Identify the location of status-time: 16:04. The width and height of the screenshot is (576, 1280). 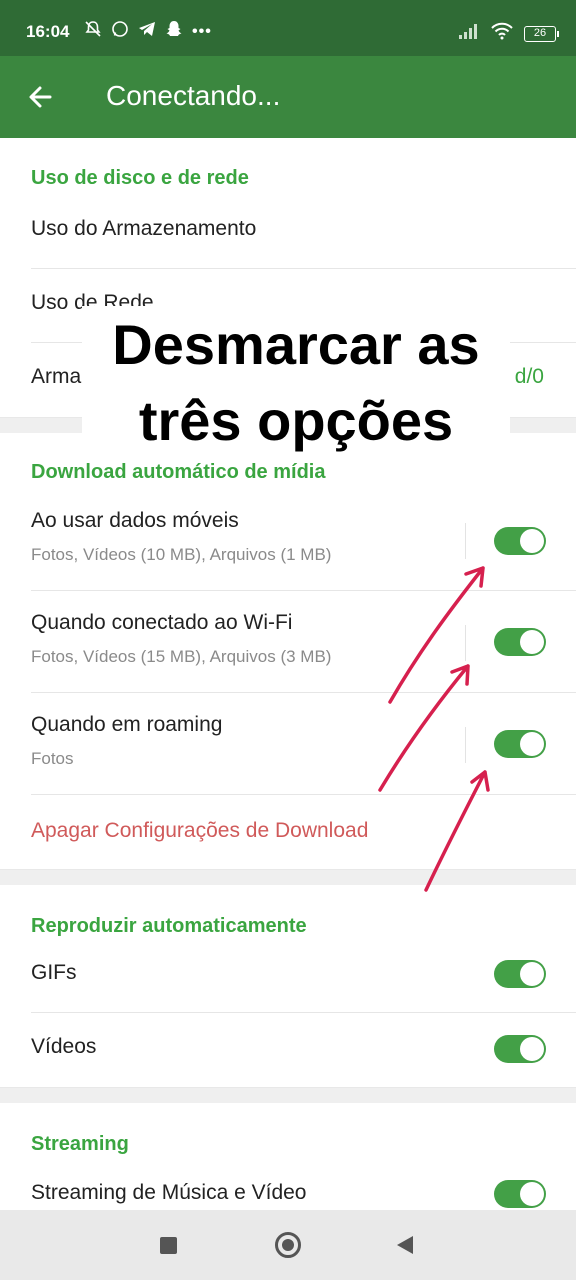
(48, 31).